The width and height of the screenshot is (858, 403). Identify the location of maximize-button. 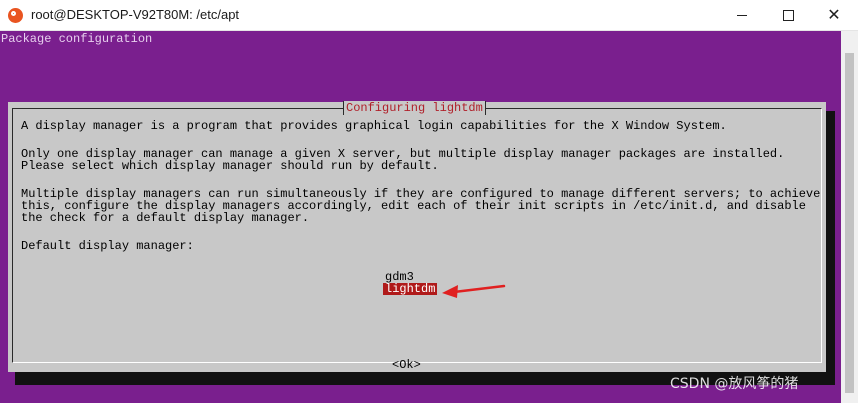
(788, 15).